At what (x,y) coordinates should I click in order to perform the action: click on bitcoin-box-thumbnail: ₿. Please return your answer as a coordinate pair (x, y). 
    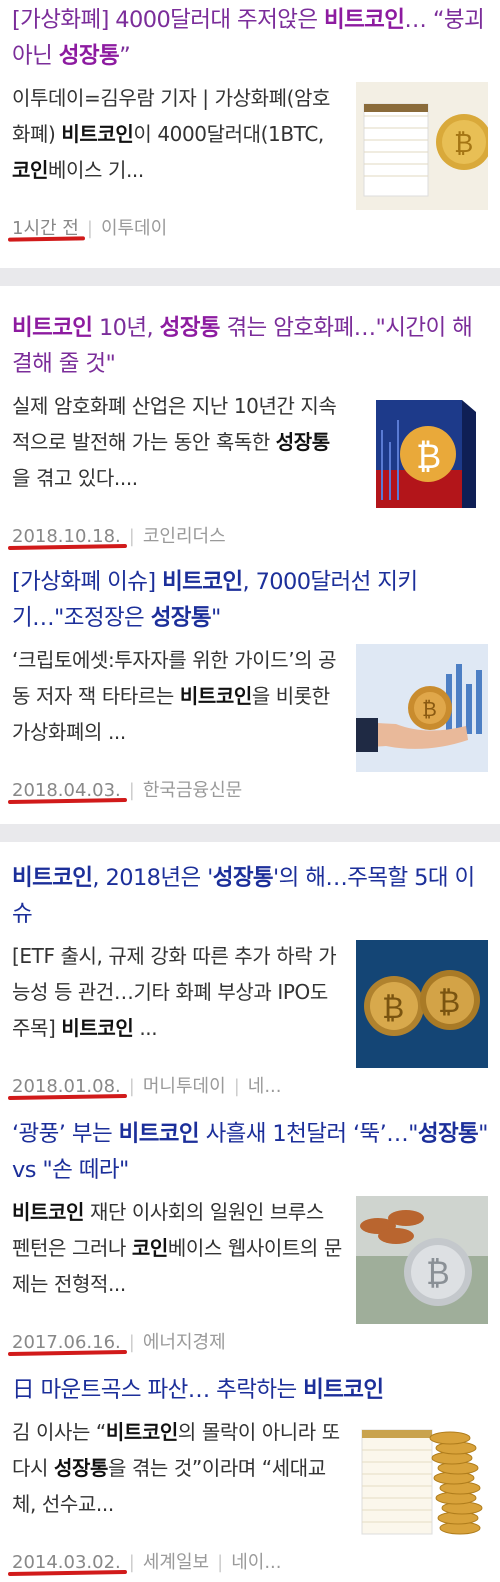
    Looking at the image, I should click on (422, 454).